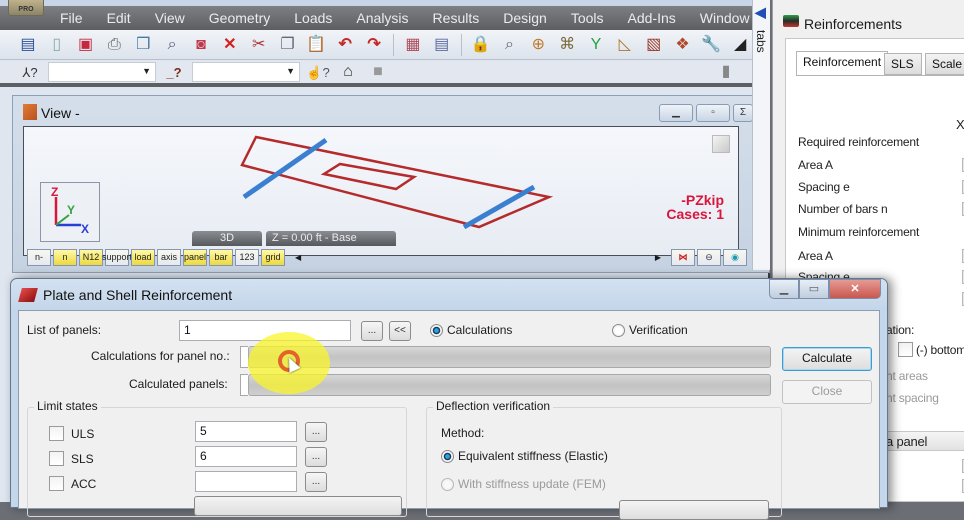  I want to click on uls-cases-input: 5, so click(246, 431).